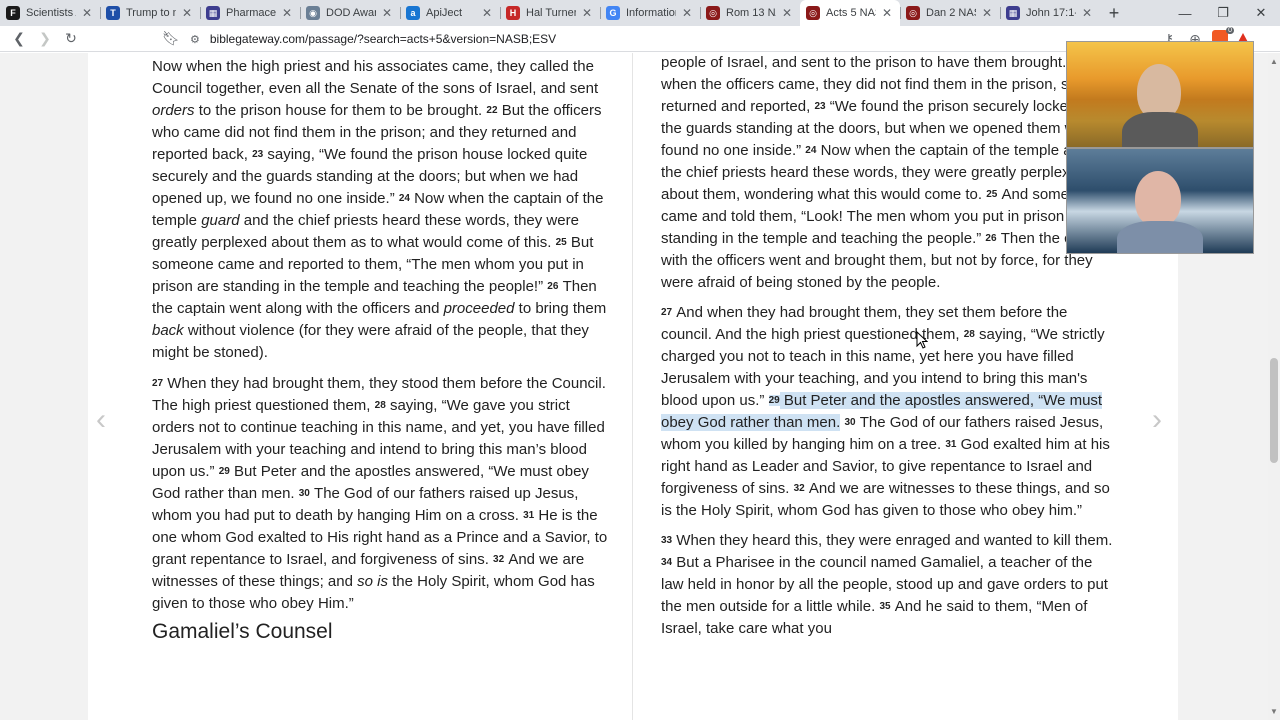 The height and width of the screenshot is (720, 1280). I want to click on tab-favicon-icon: H, so click(513, 13).